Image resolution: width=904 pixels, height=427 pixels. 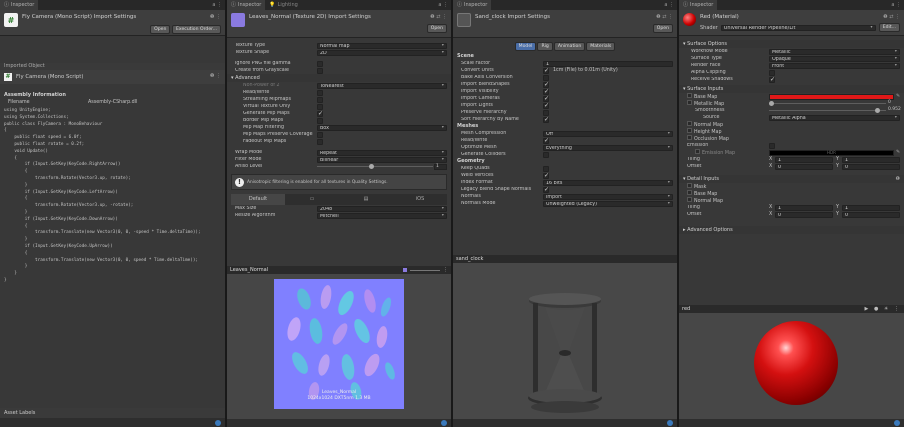 What do you see at coordinates (697, 151) in the screenshot?
I see `emission-map-slot` at bounding box center [697, 151].